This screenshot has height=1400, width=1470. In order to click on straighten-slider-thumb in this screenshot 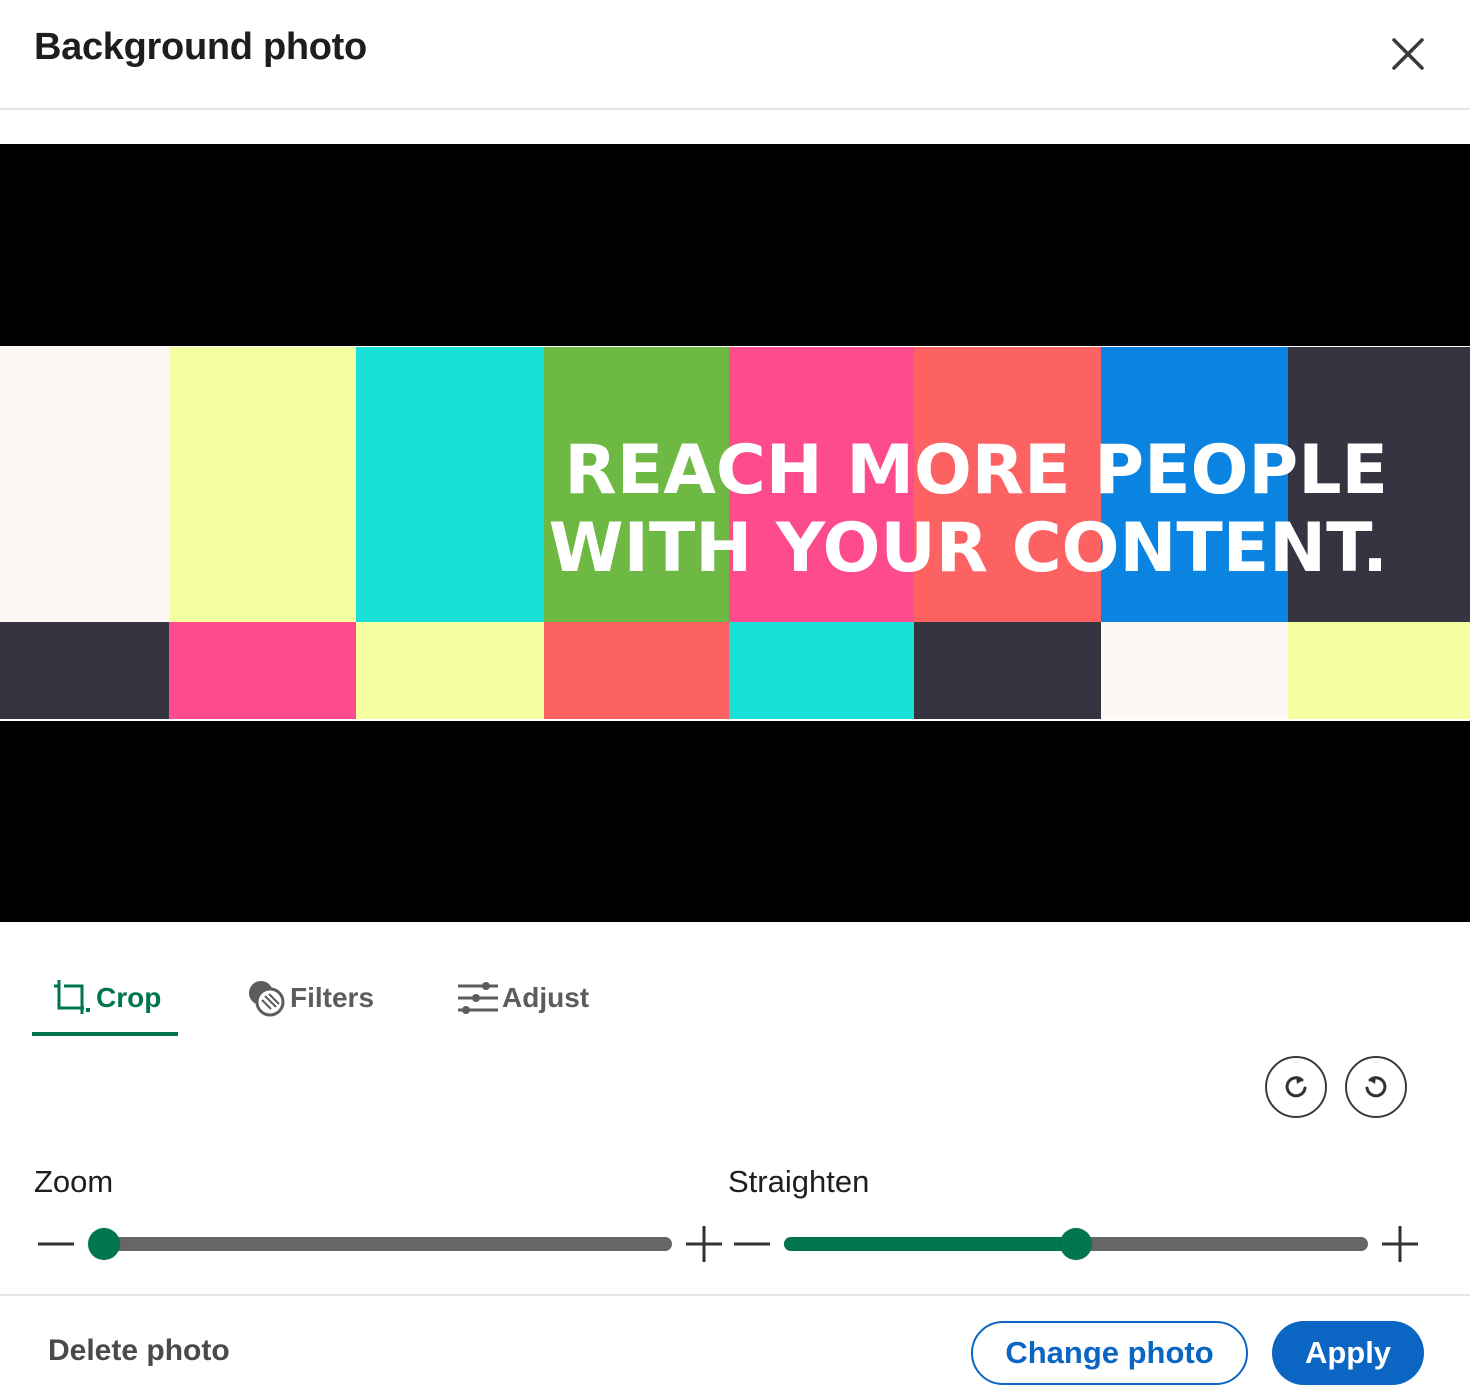, I will do `click(1076, 1244)`.